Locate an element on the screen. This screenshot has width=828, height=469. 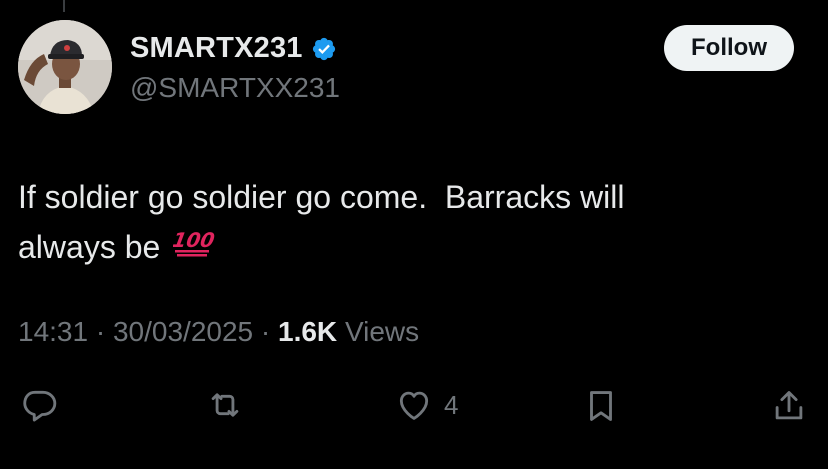
retweet-button is located at coordinates (225, 405).